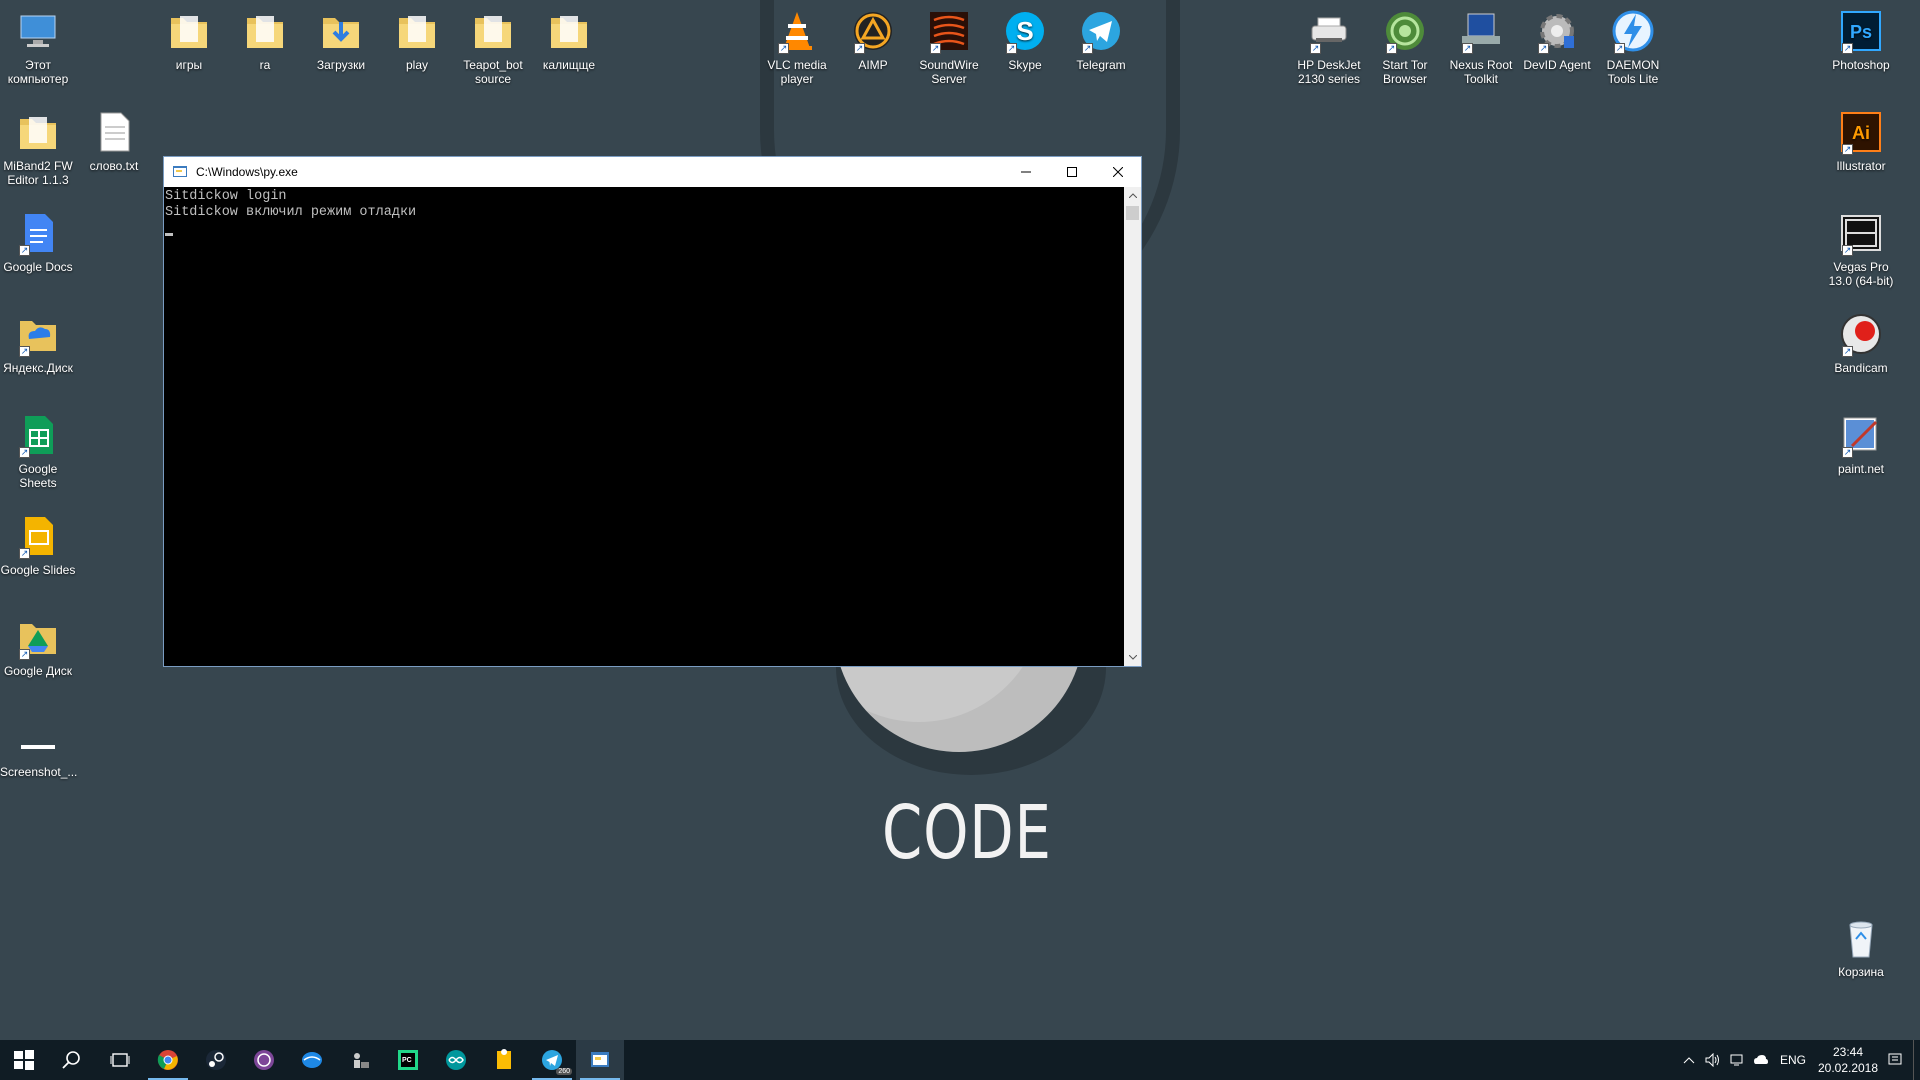 The height and width of the screenshot is (1080, 1920). Describe the element at coordinates (341, 40) in the screenshot. I see `desktop-icon: Загрузки` at that location.